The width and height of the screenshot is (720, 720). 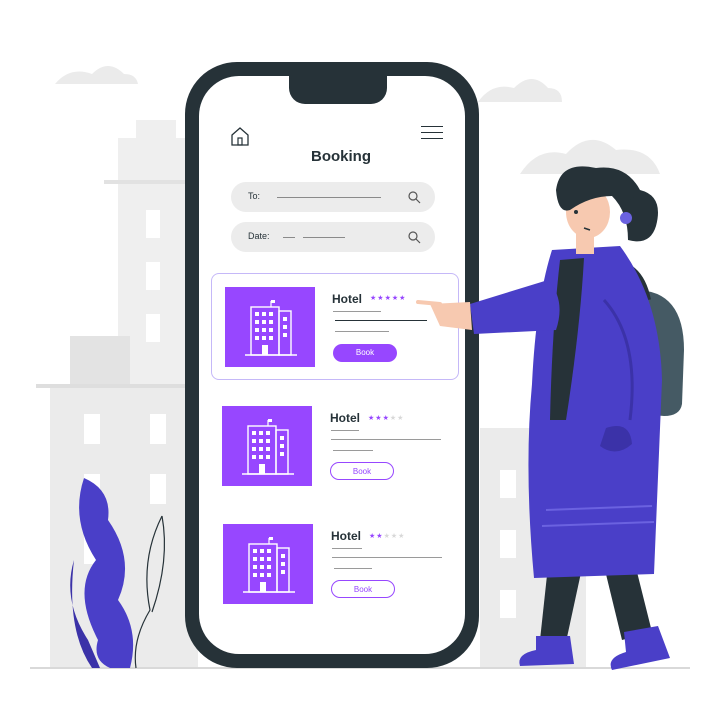 I want to click on building-right, so click(x=533, y=548).